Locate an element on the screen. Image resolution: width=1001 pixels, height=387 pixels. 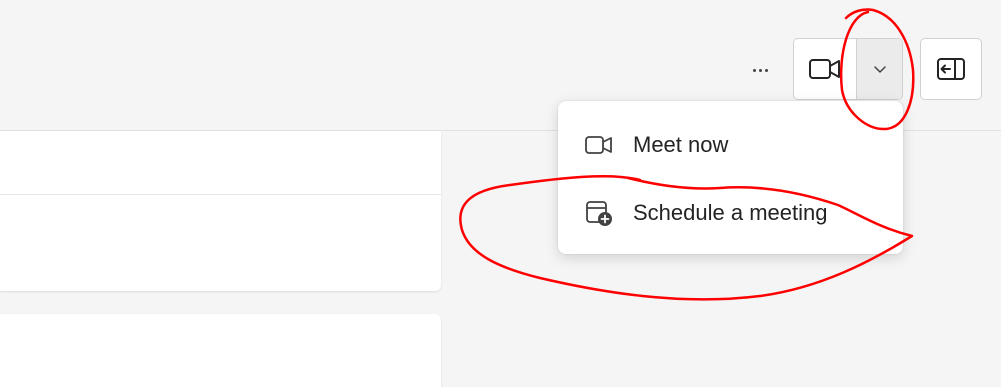
menu-item-label: Schedule a meeting is located at coordinates (730, 212).